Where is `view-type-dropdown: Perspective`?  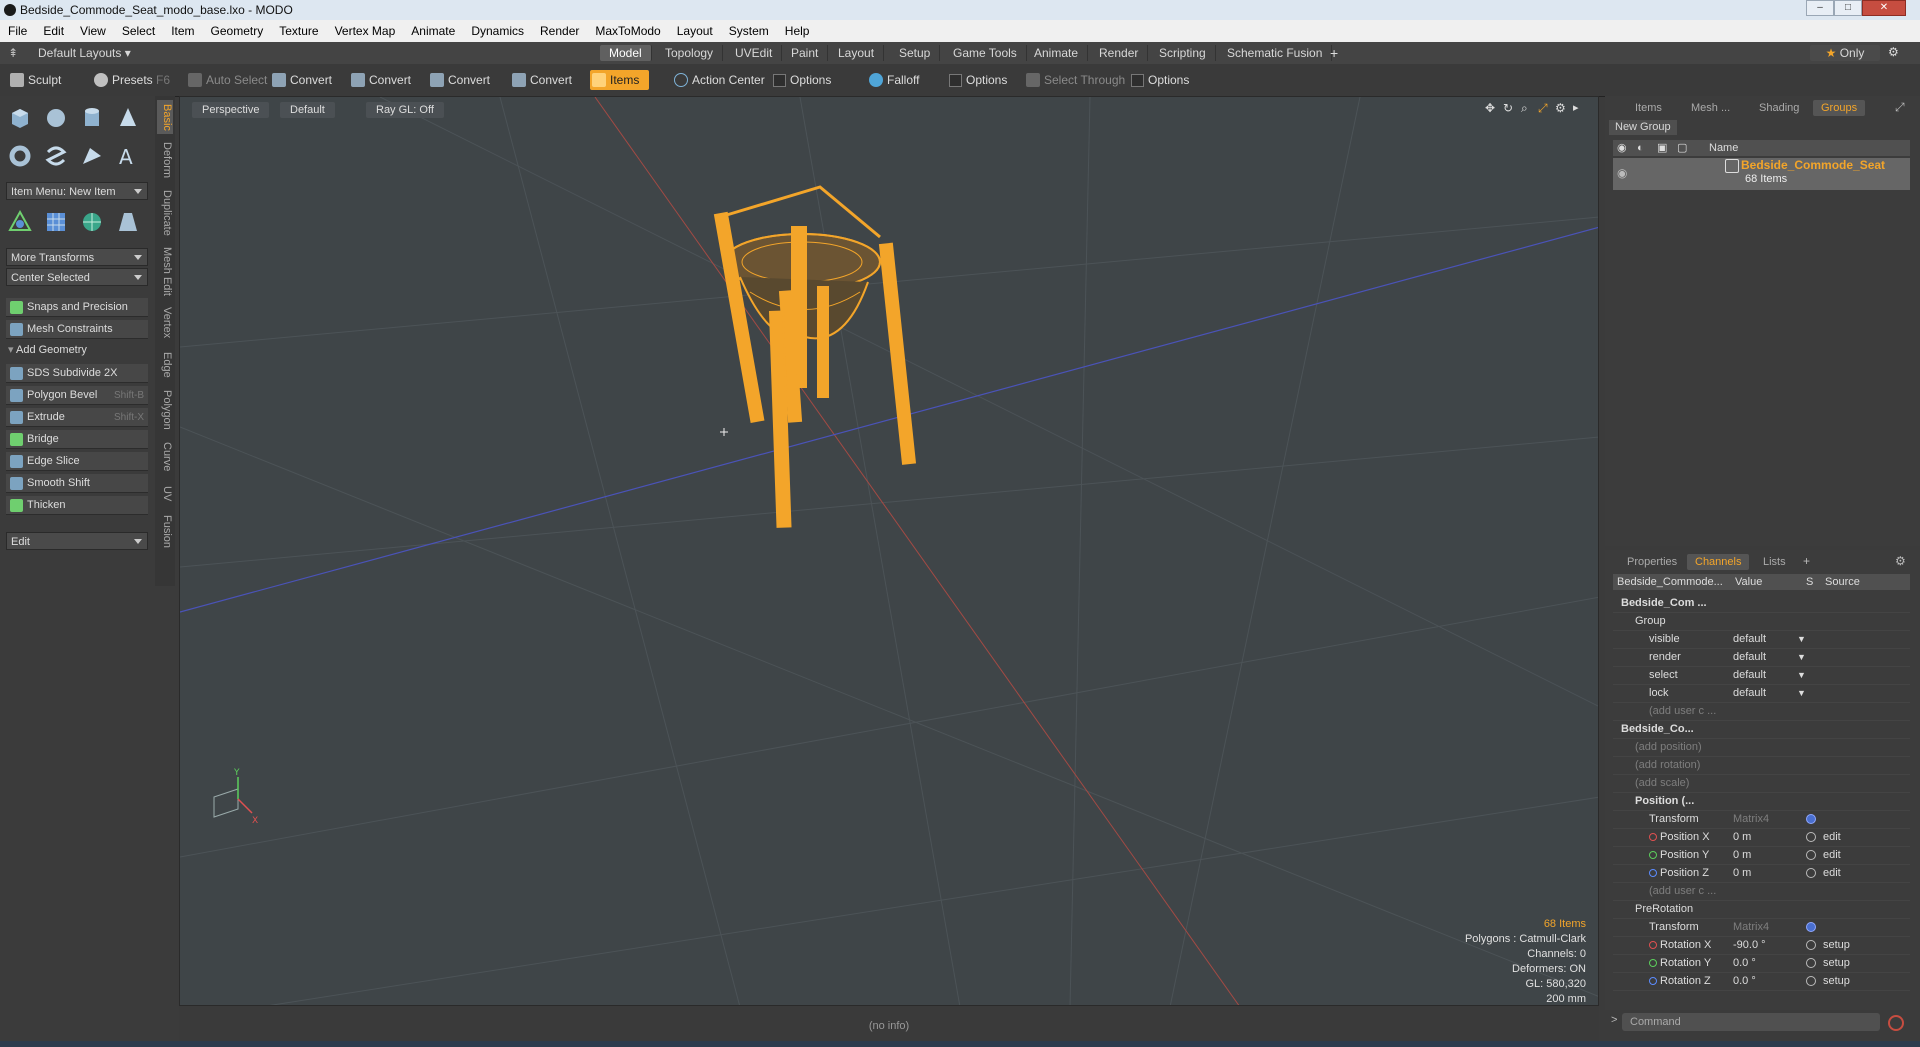 view-type-dropdown: Perspective is located at coordinates (231, 110).